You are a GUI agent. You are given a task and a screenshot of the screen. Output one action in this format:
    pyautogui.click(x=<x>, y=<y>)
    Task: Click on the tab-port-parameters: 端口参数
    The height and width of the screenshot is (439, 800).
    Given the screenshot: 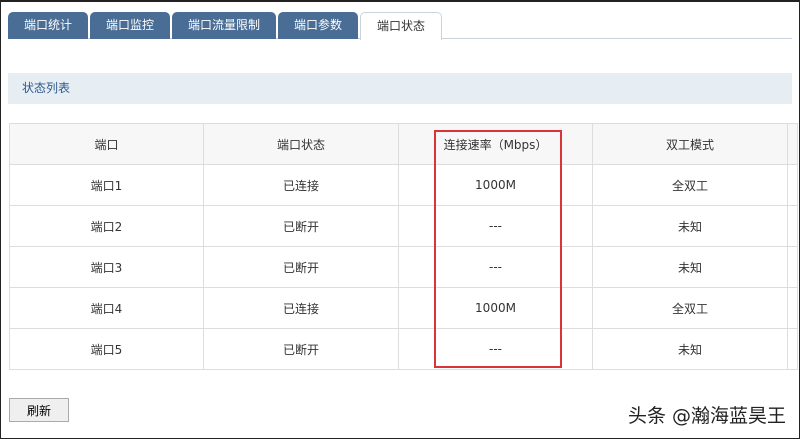 What is the action you would take?
    pyautogui.click(x=318, y=25)
    